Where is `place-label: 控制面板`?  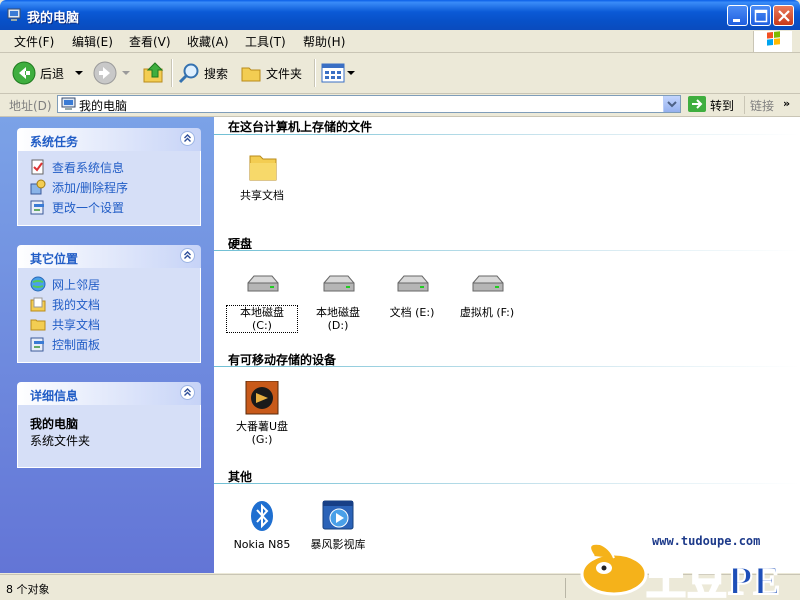 place-label: 控制面板 is located at coordinates (76, 344).